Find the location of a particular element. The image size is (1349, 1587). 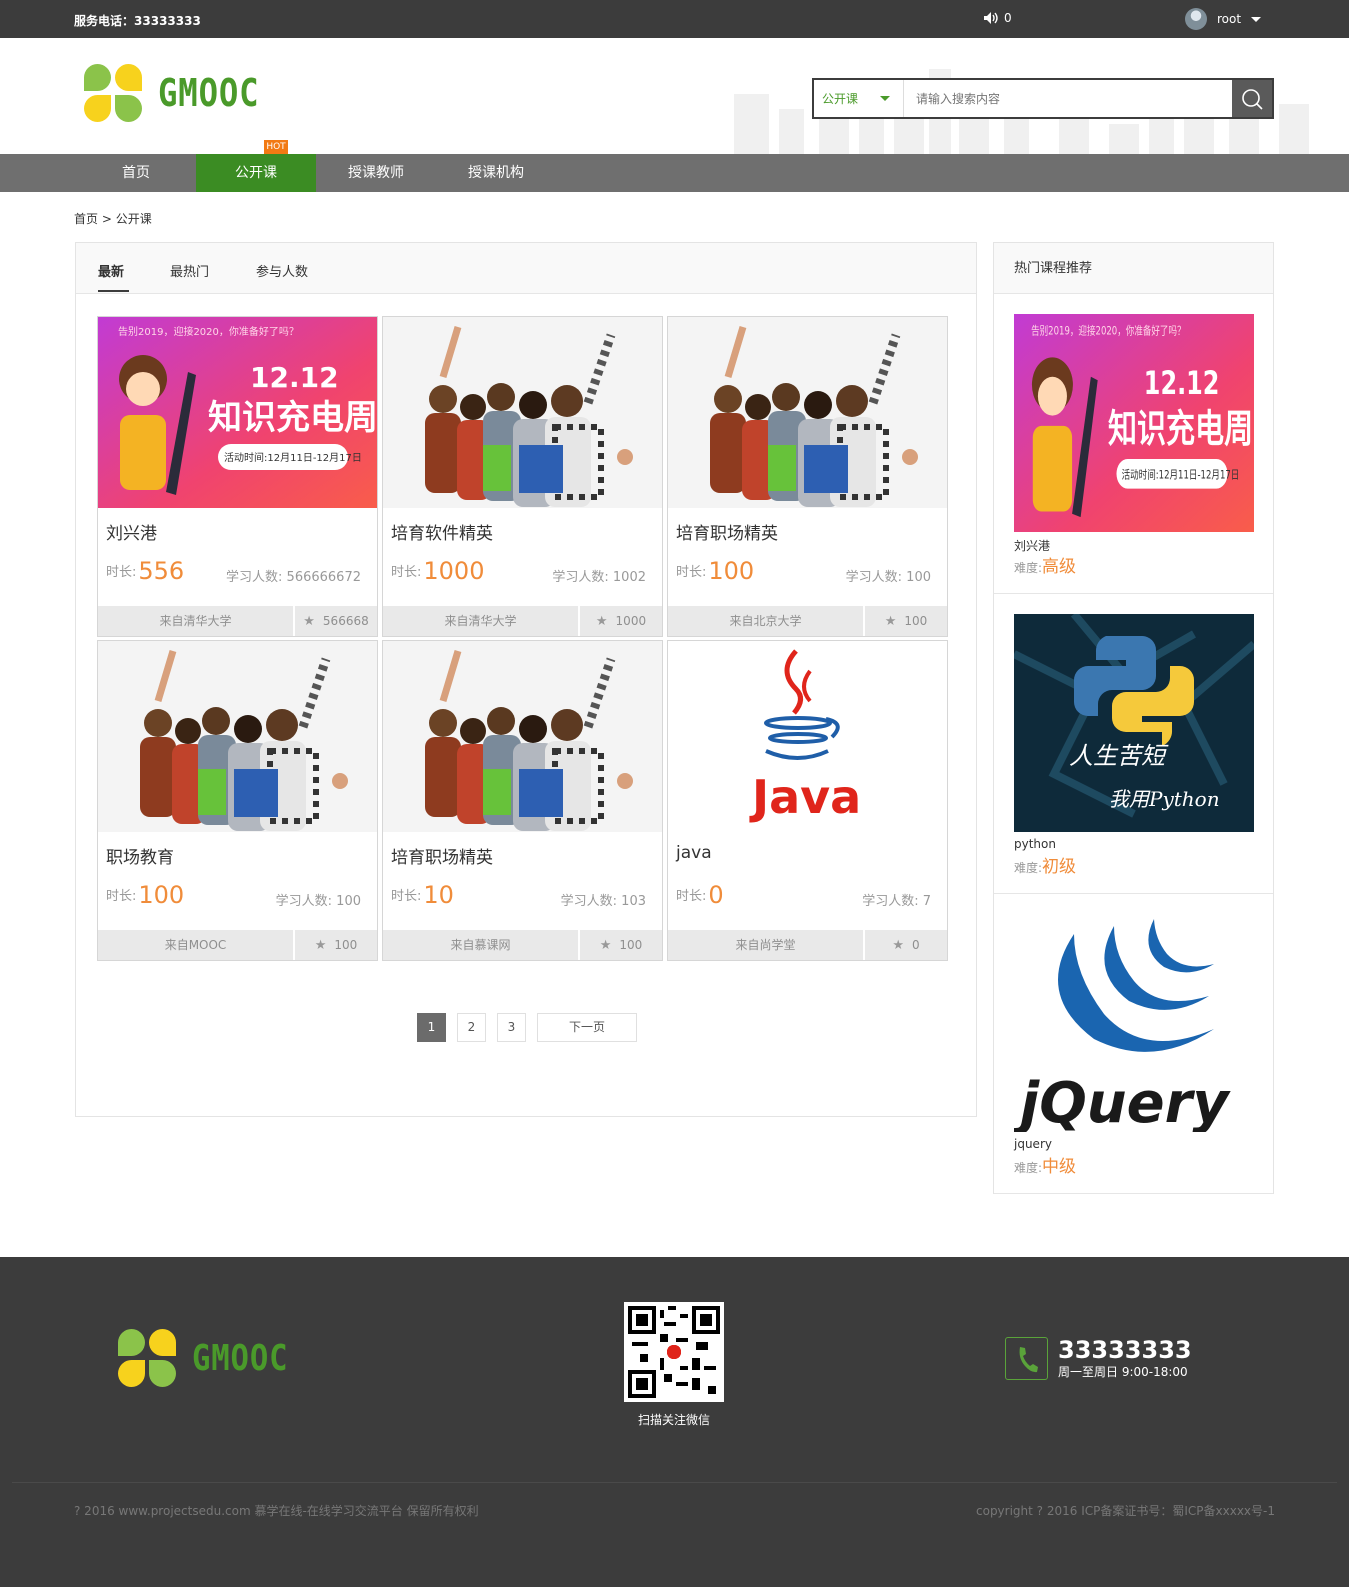

course-footer: 来自北京大学 ★ 100 is located at coordinates (807, 621).